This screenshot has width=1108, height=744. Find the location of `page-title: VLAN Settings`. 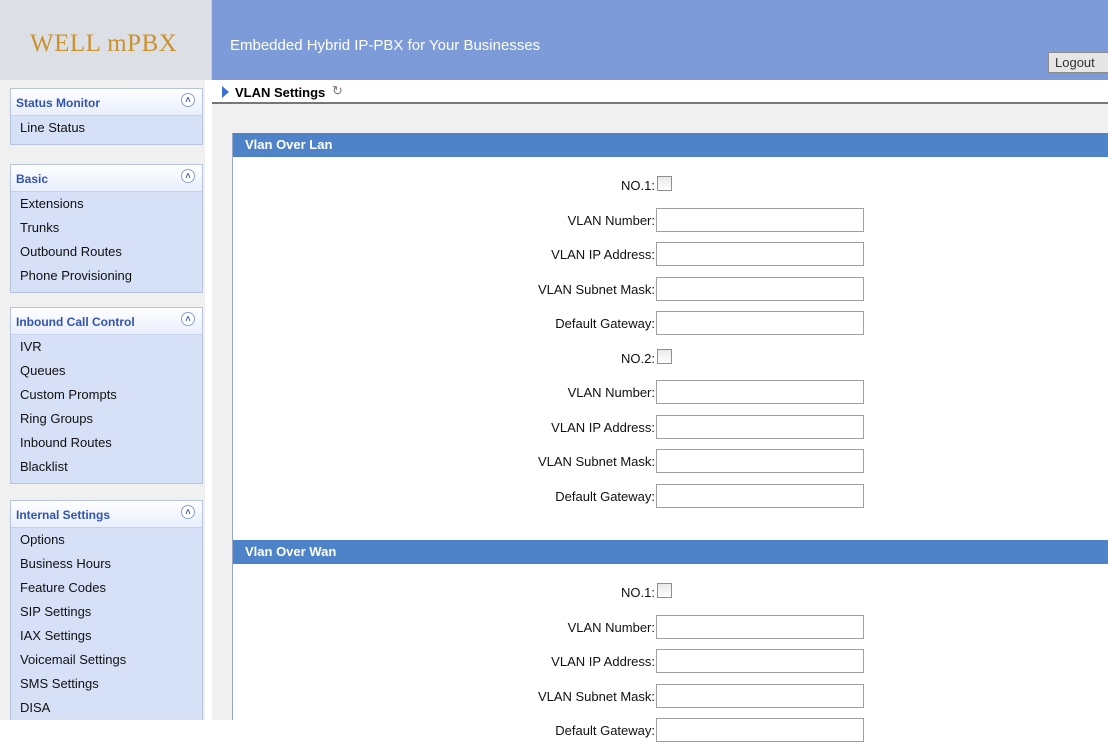

page-title: VLAN Settings is located at coordinates (280, 92).